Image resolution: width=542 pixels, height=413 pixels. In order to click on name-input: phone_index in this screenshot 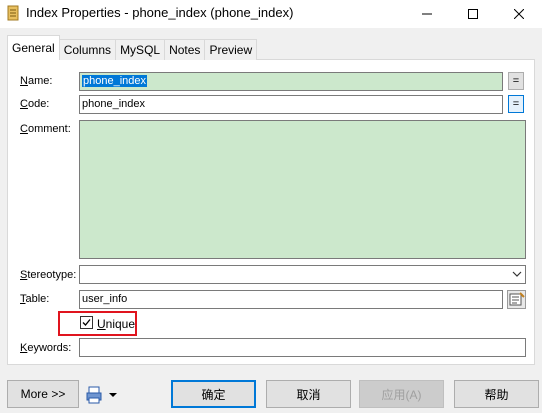, I will do `click(291, 81)`.